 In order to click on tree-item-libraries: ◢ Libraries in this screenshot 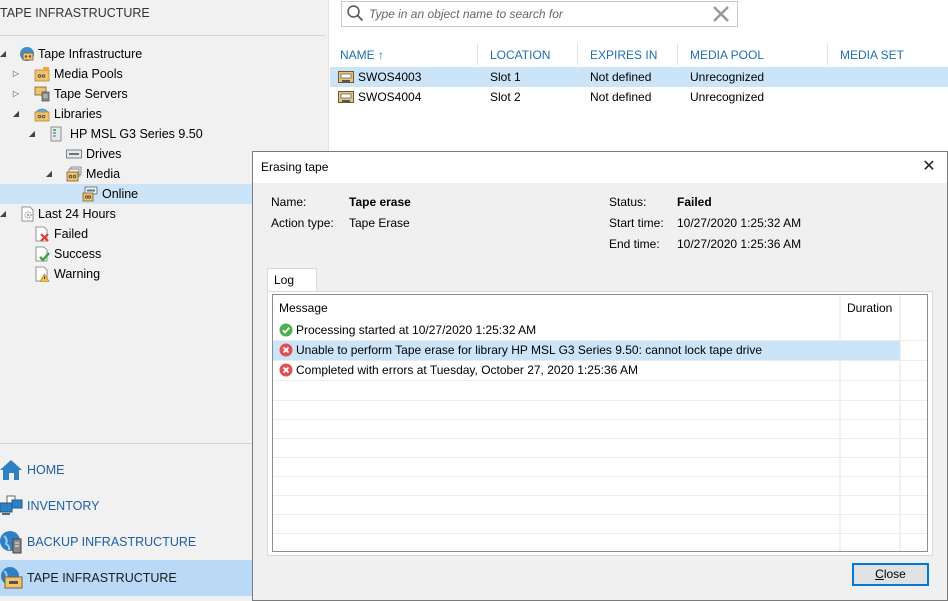, I will do `click(162, 114)`.